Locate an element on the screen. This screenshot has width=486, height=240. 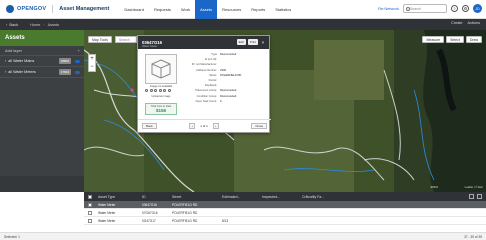
camera-icon is located at coordinates (151, 90).